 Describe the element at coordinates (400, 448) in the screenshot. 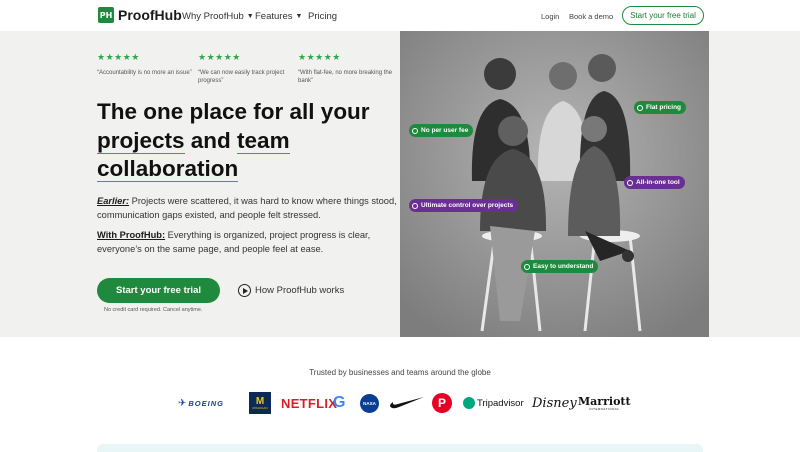

I see `next-section-band` at that location.